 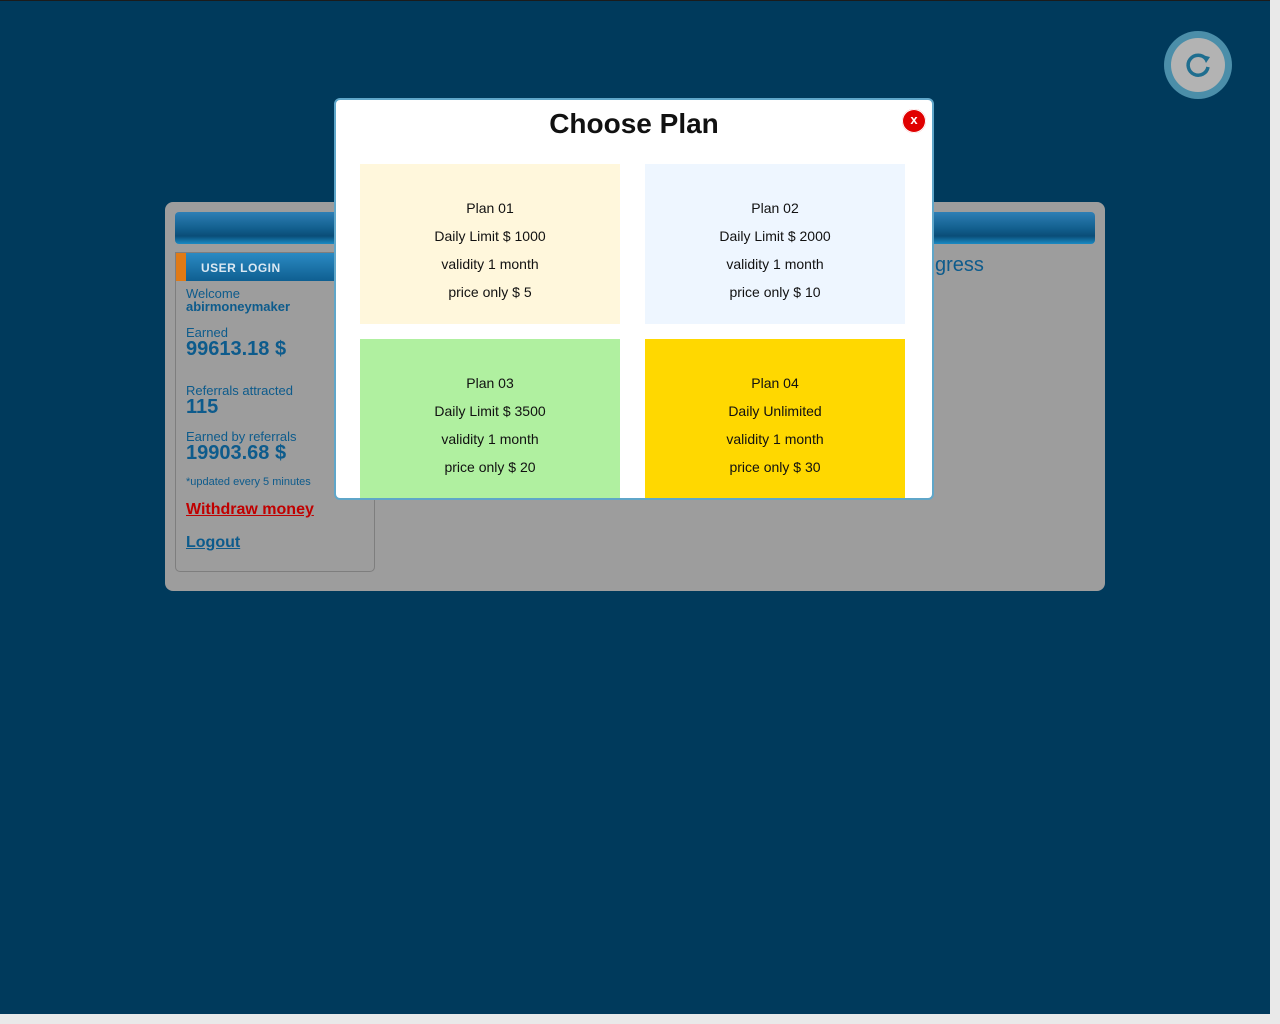 I want to click on plan-name: Plan 04, so click(x=775, y=383).